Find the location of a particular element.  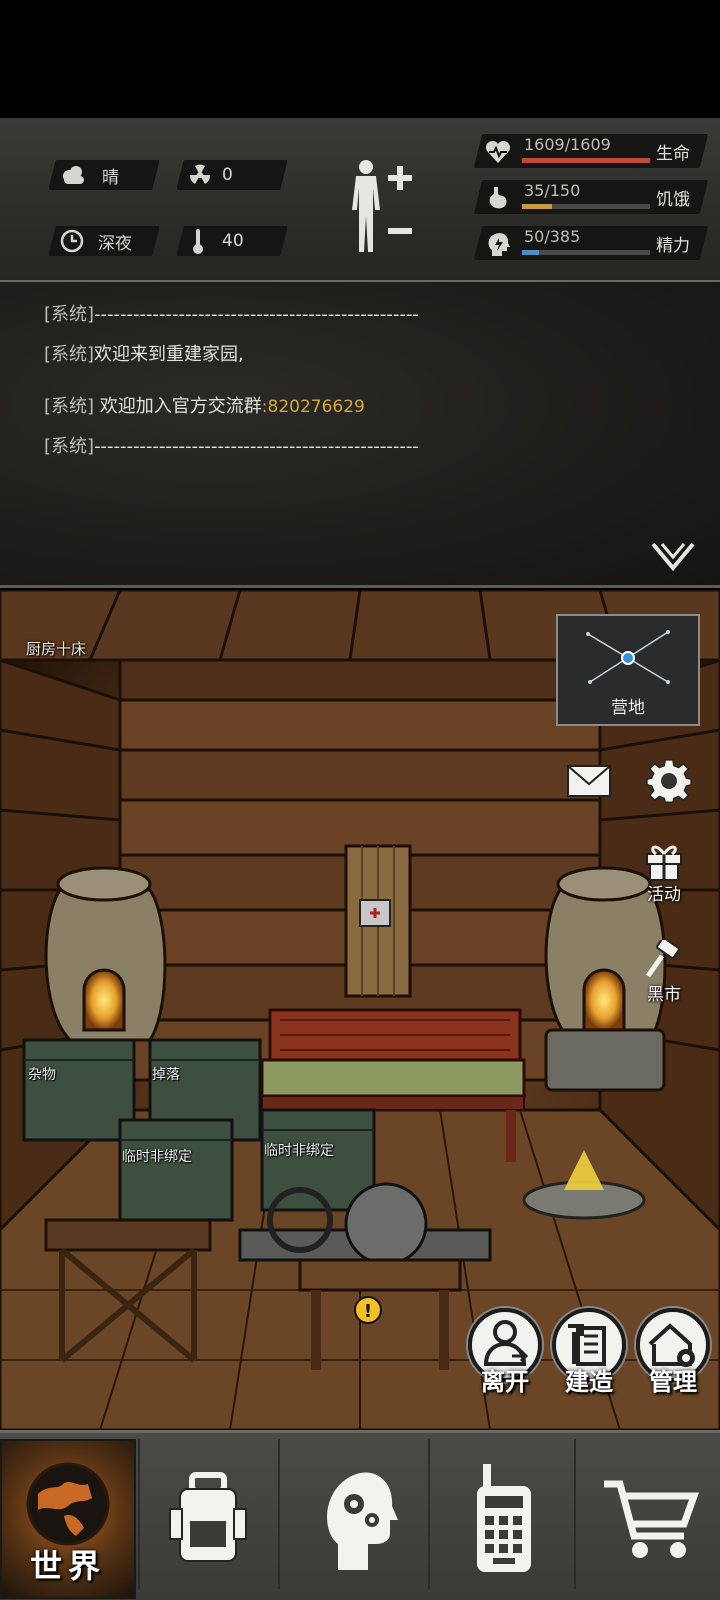

globe-icon is located at coordinates (68, 1504).